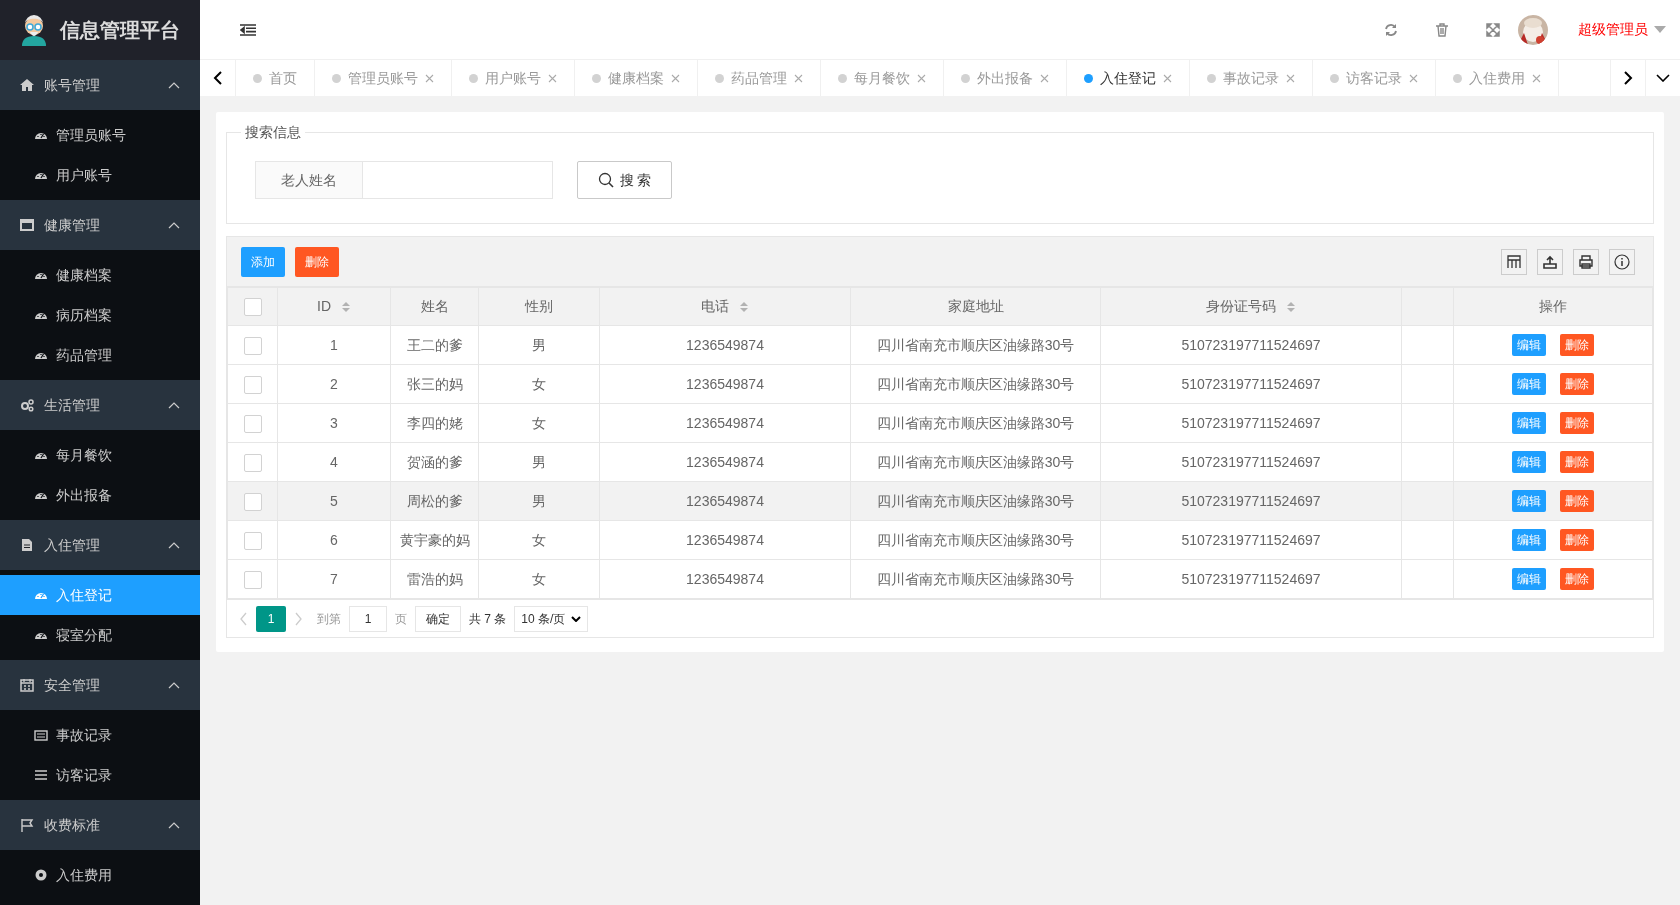 Image resolution: width=1680 pixels, height=905 pixels. Describe the element at coordinates (1241, 306) in the screenshot. I see `column-header: 身份证号码` at that location.